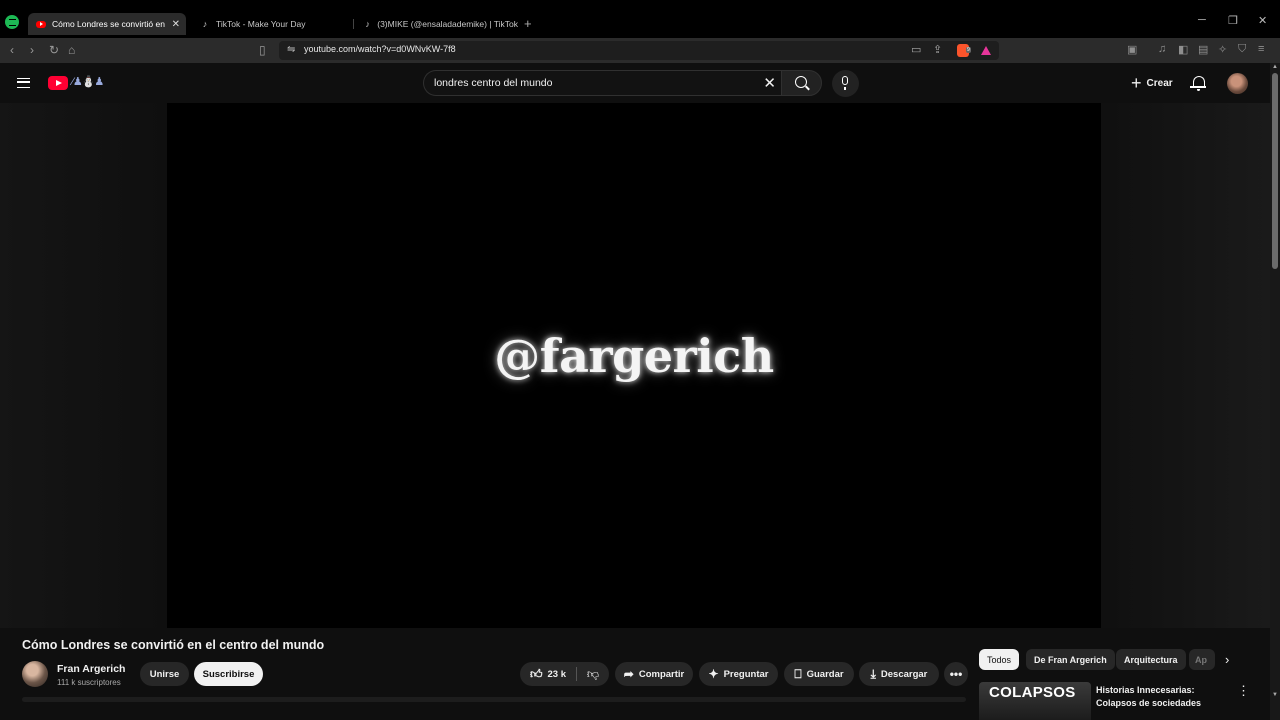 Image resolution: width=1280 pixels, height=720 pixels. I want to click on download-label: Descargar, so click(904, 674).